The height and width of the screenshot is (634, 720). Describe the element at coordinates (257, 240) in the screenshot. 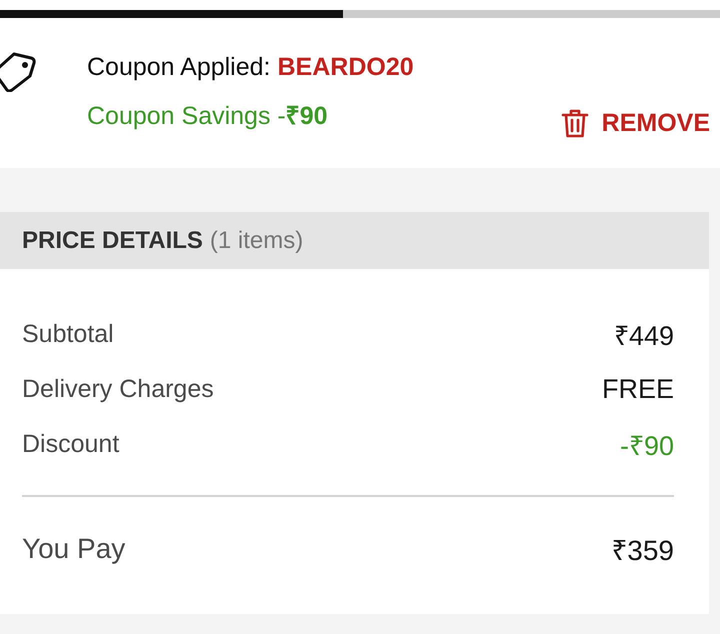

I see `item-count: (1 items)` at that location.